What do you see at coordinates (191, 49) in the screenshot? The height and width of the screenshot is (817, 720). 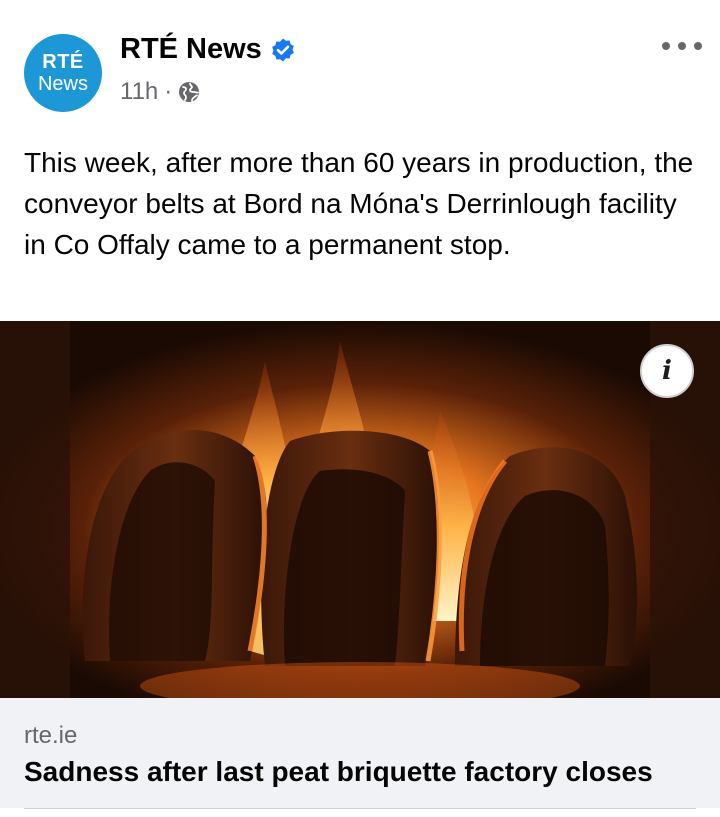 I see `page-name-link: RTÉ News` at bounding box center [191, 49].